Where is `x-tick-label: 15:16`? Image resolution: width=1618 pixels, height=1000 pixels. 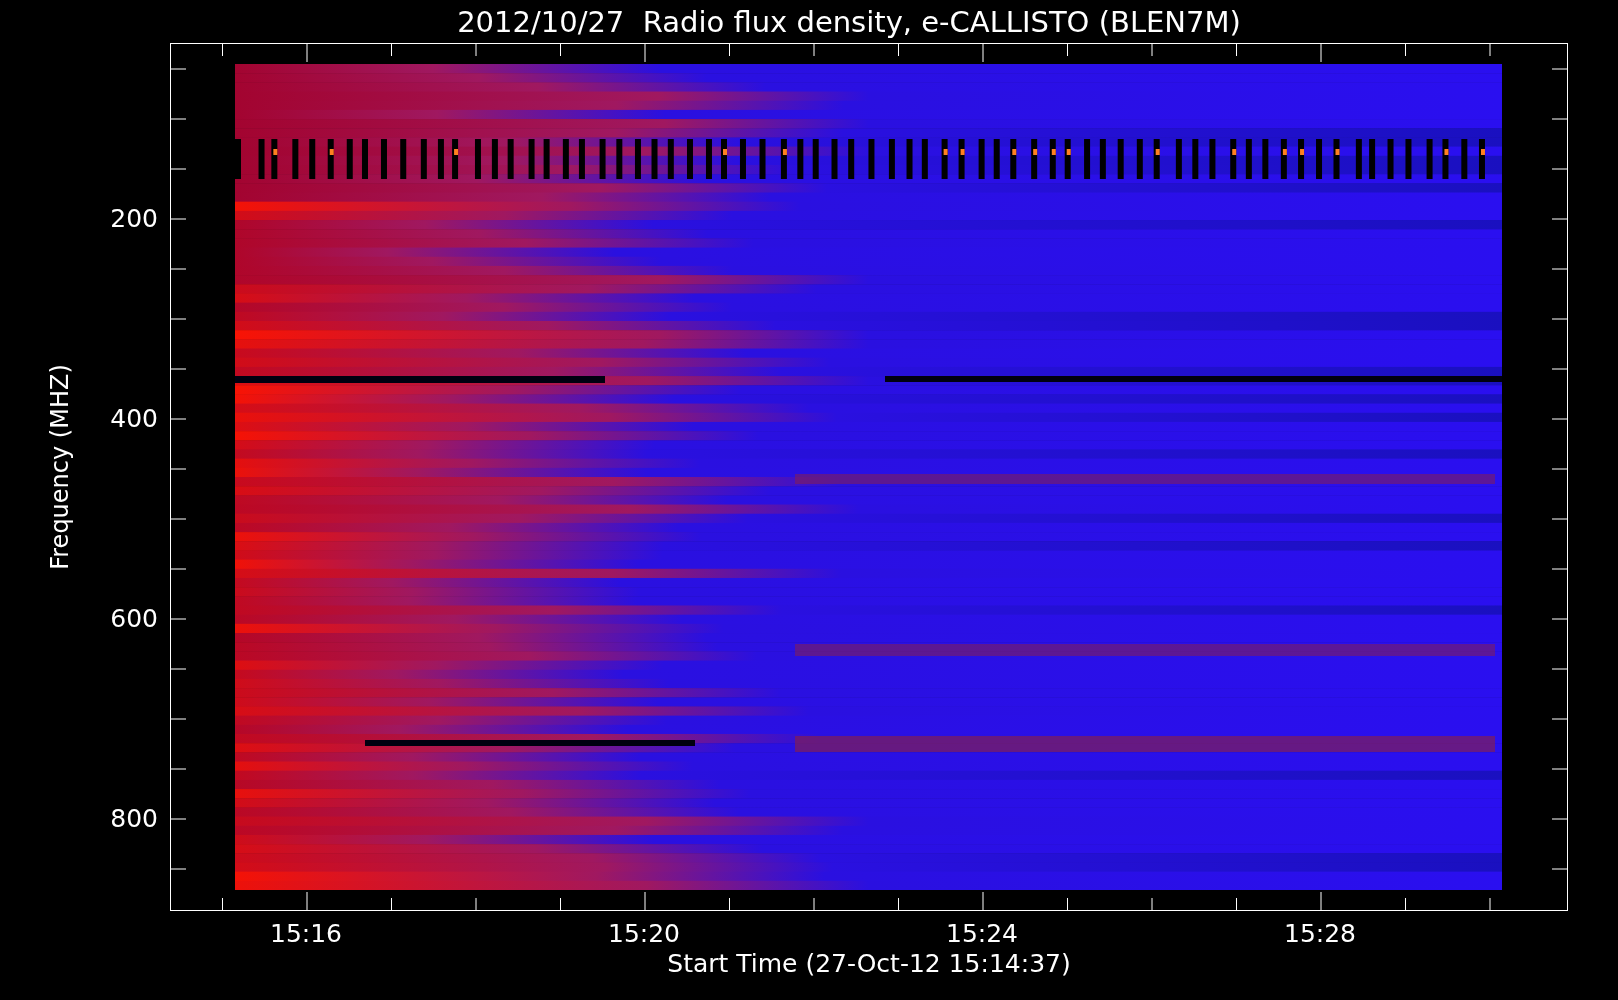
x-tick-label: 15:16 is located at coordinates (306, 933).